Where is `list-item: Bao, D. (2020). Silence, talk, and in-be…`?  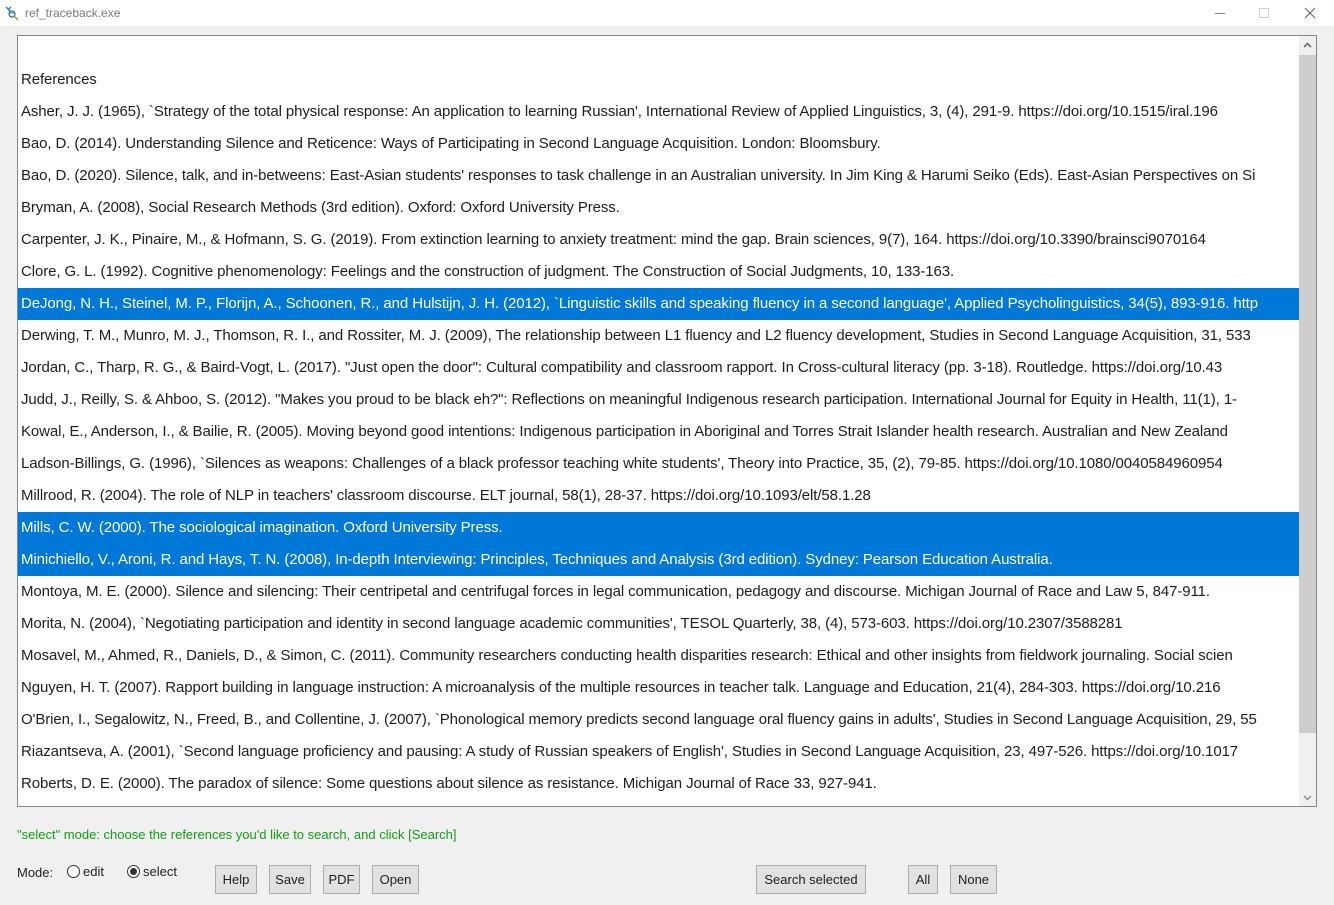
list-item: Bao, D. (2020). Silence, talk, and in-be… is located at coordinates (658, 176).